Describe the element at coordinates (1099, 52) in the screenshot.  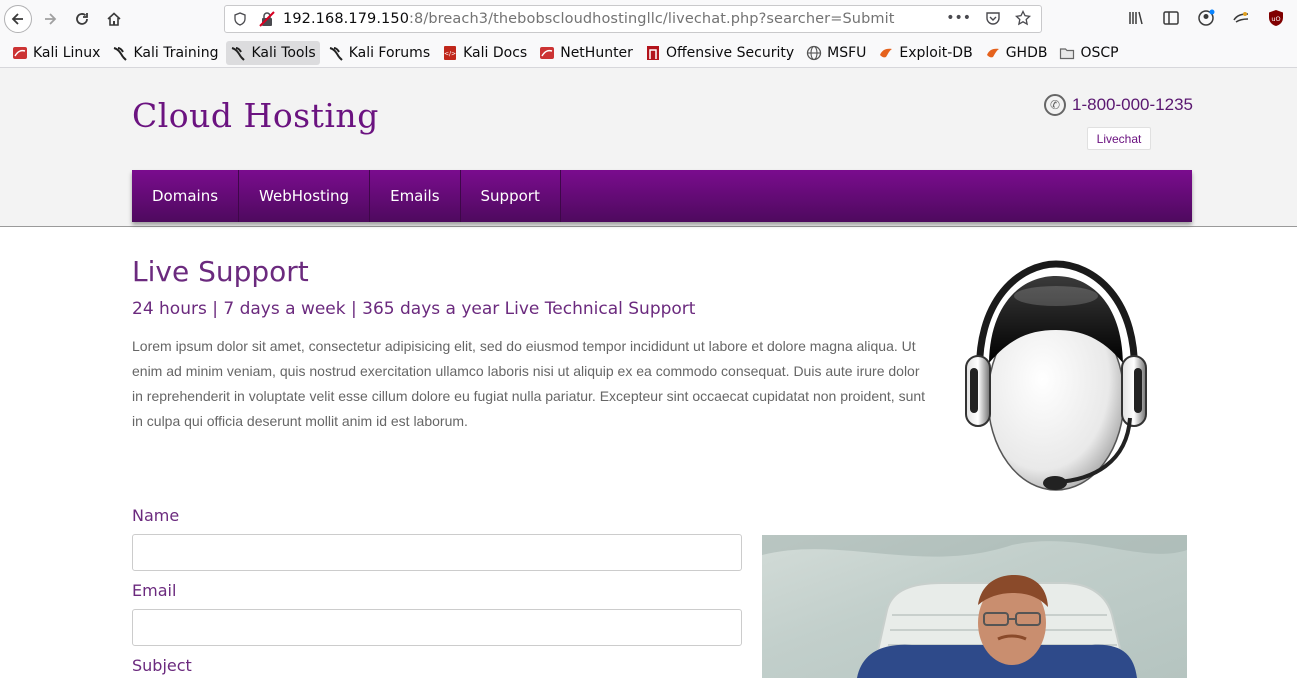
I see `bookmark-label: OSCP` at that location.